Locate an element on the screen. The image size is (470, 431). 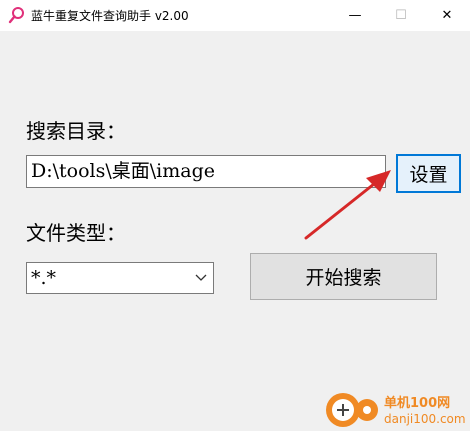
danji100-watermark-logo: 单机100网 danji100.com is located at coordinates (396, 410).